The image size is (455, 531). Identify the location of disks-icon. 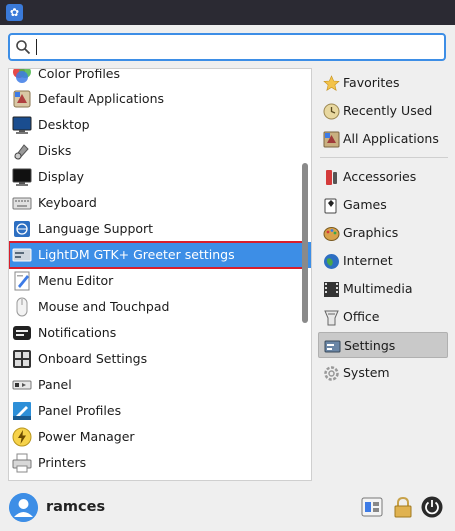
(21, 152).